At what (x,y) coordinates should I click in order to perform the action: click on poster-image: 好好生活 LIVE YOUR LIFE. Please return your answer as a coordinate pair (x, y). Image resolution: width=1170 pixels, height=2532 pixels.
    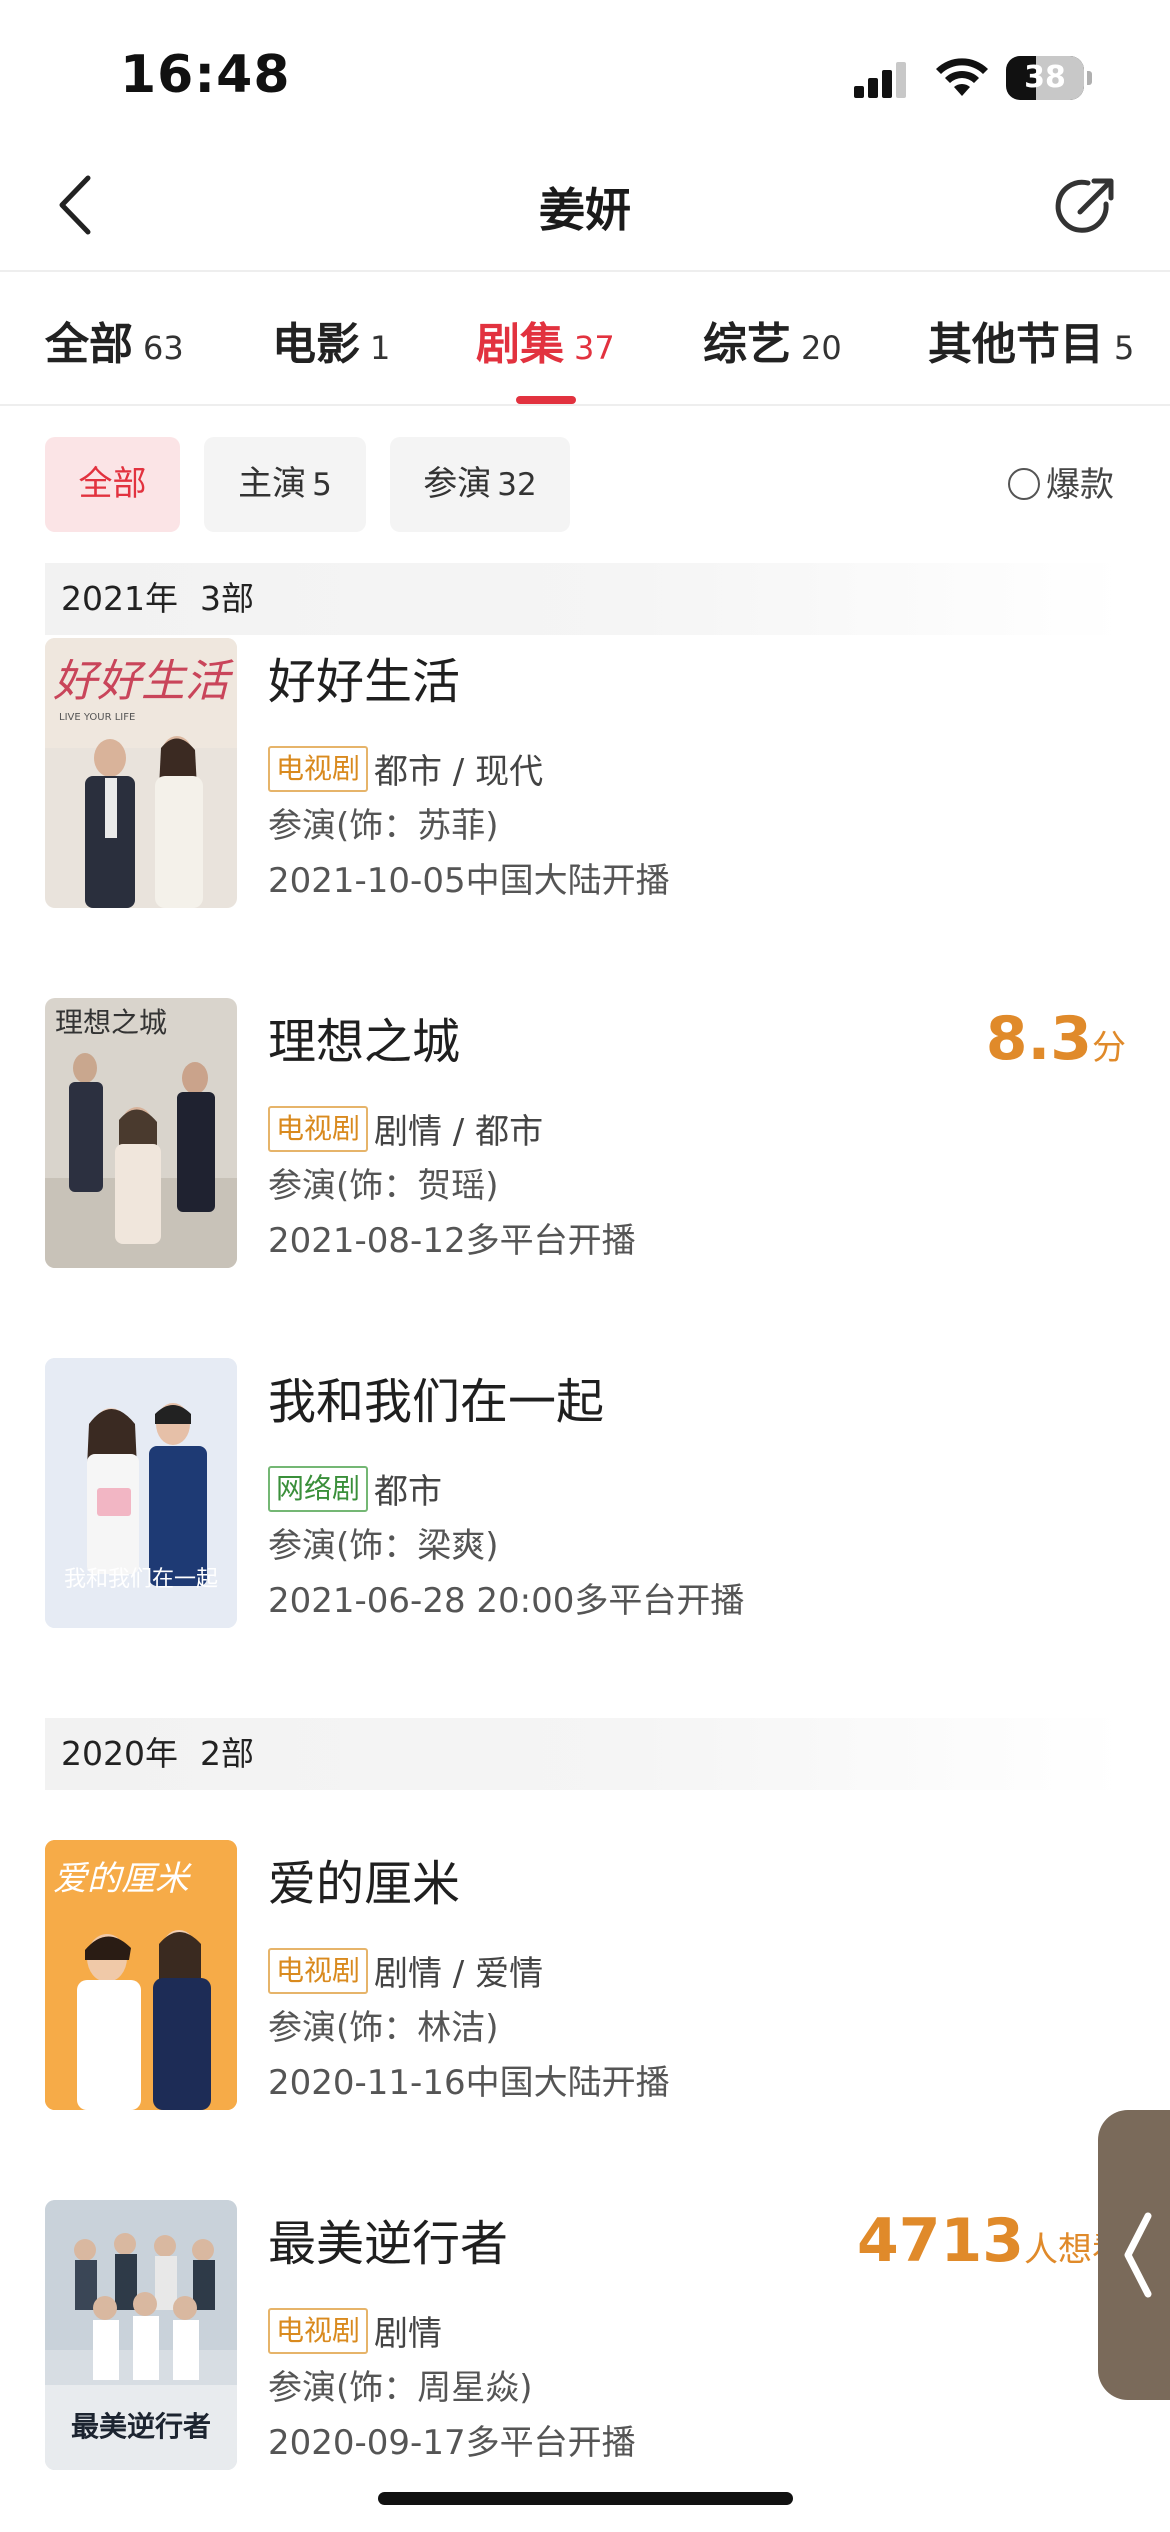
    Looking at the image, I should click on (141, 773).